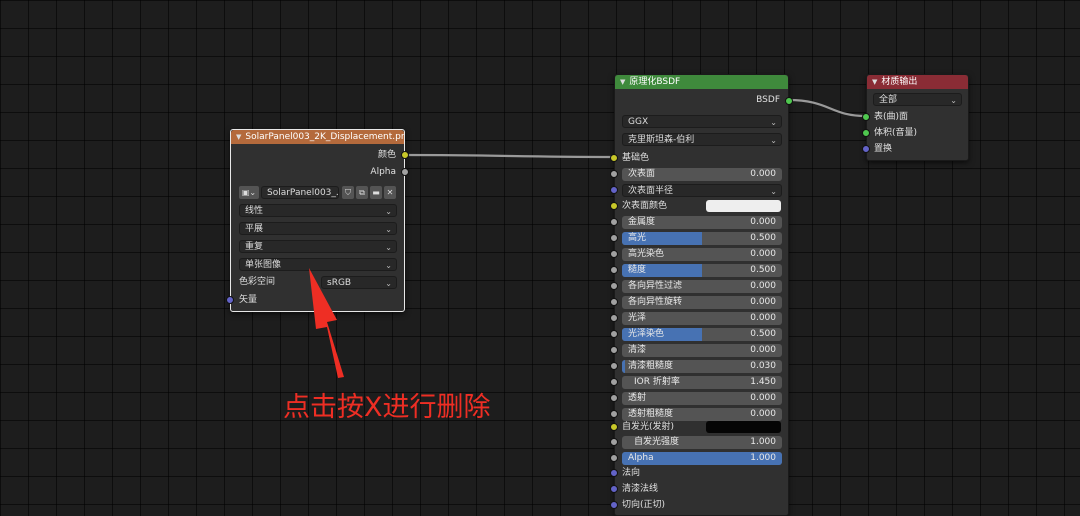 Image resolution: width=1080 pixels, height=516 pixels. I want to click on colorspace-dropdown: sRGB ⌄, so click(359, 282).